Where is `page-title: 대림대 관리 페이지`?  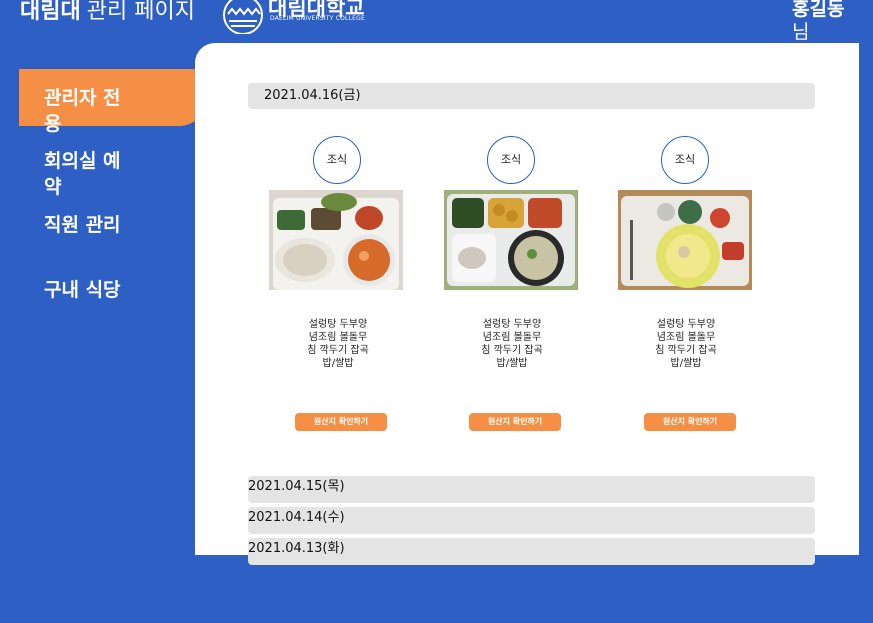
page-title: 대림대 관리 페이지 is located at coordinates (107, 16).